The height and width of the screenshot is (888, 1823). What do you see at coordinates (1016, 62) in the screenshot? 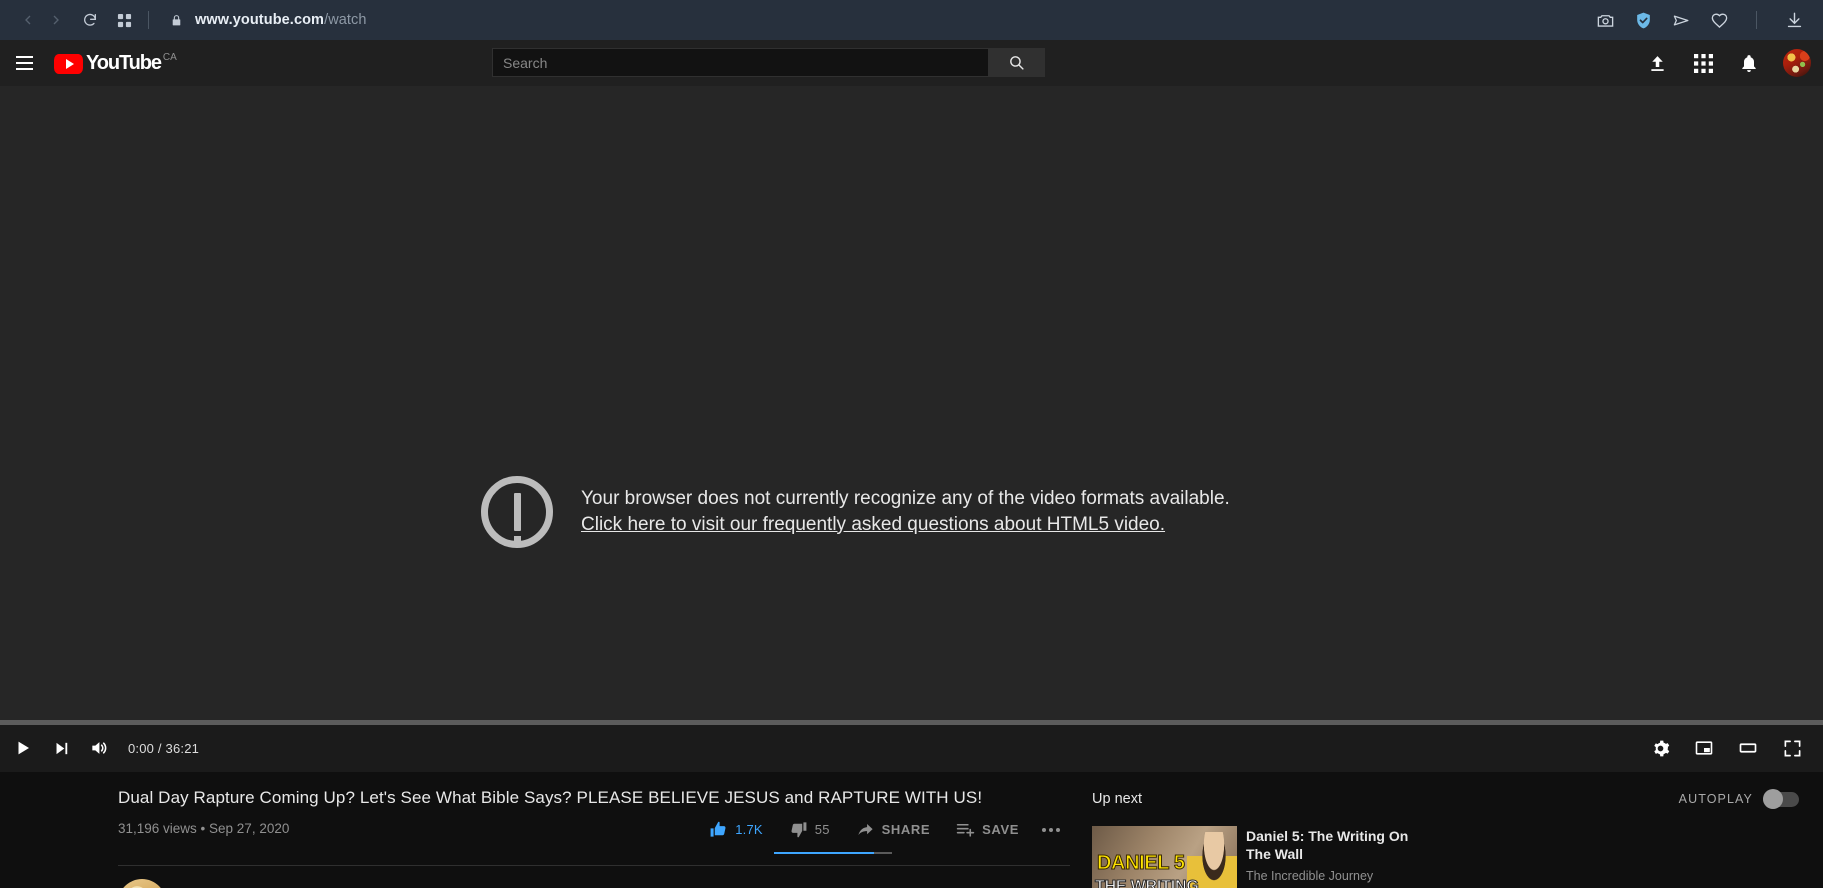
I see `search-button` at bounding box center [1016, 62].